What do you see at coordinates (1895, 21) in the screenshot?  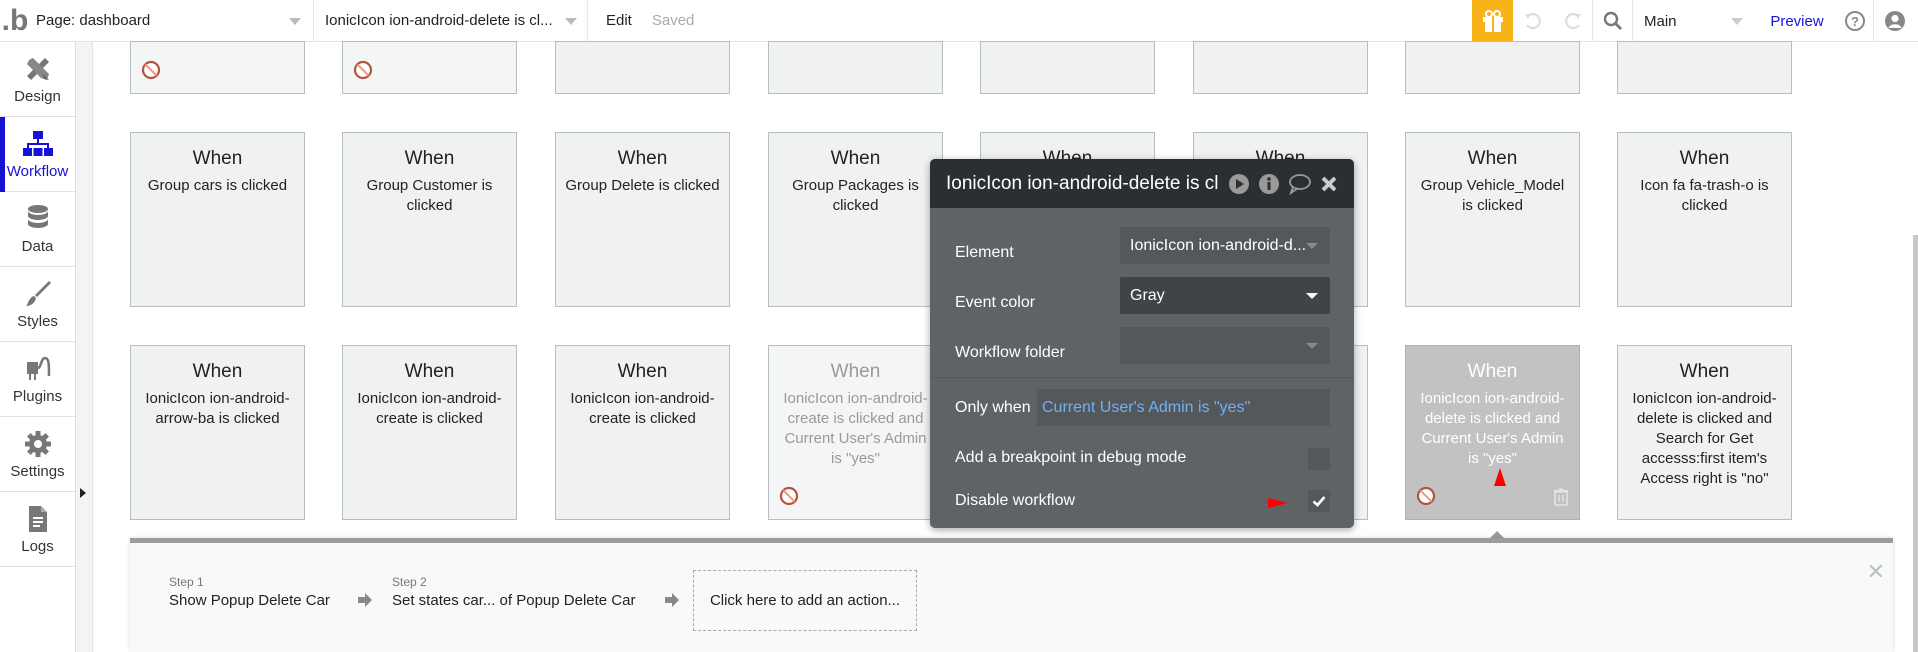 I see `account-button` at bounding box center [1895, 21].